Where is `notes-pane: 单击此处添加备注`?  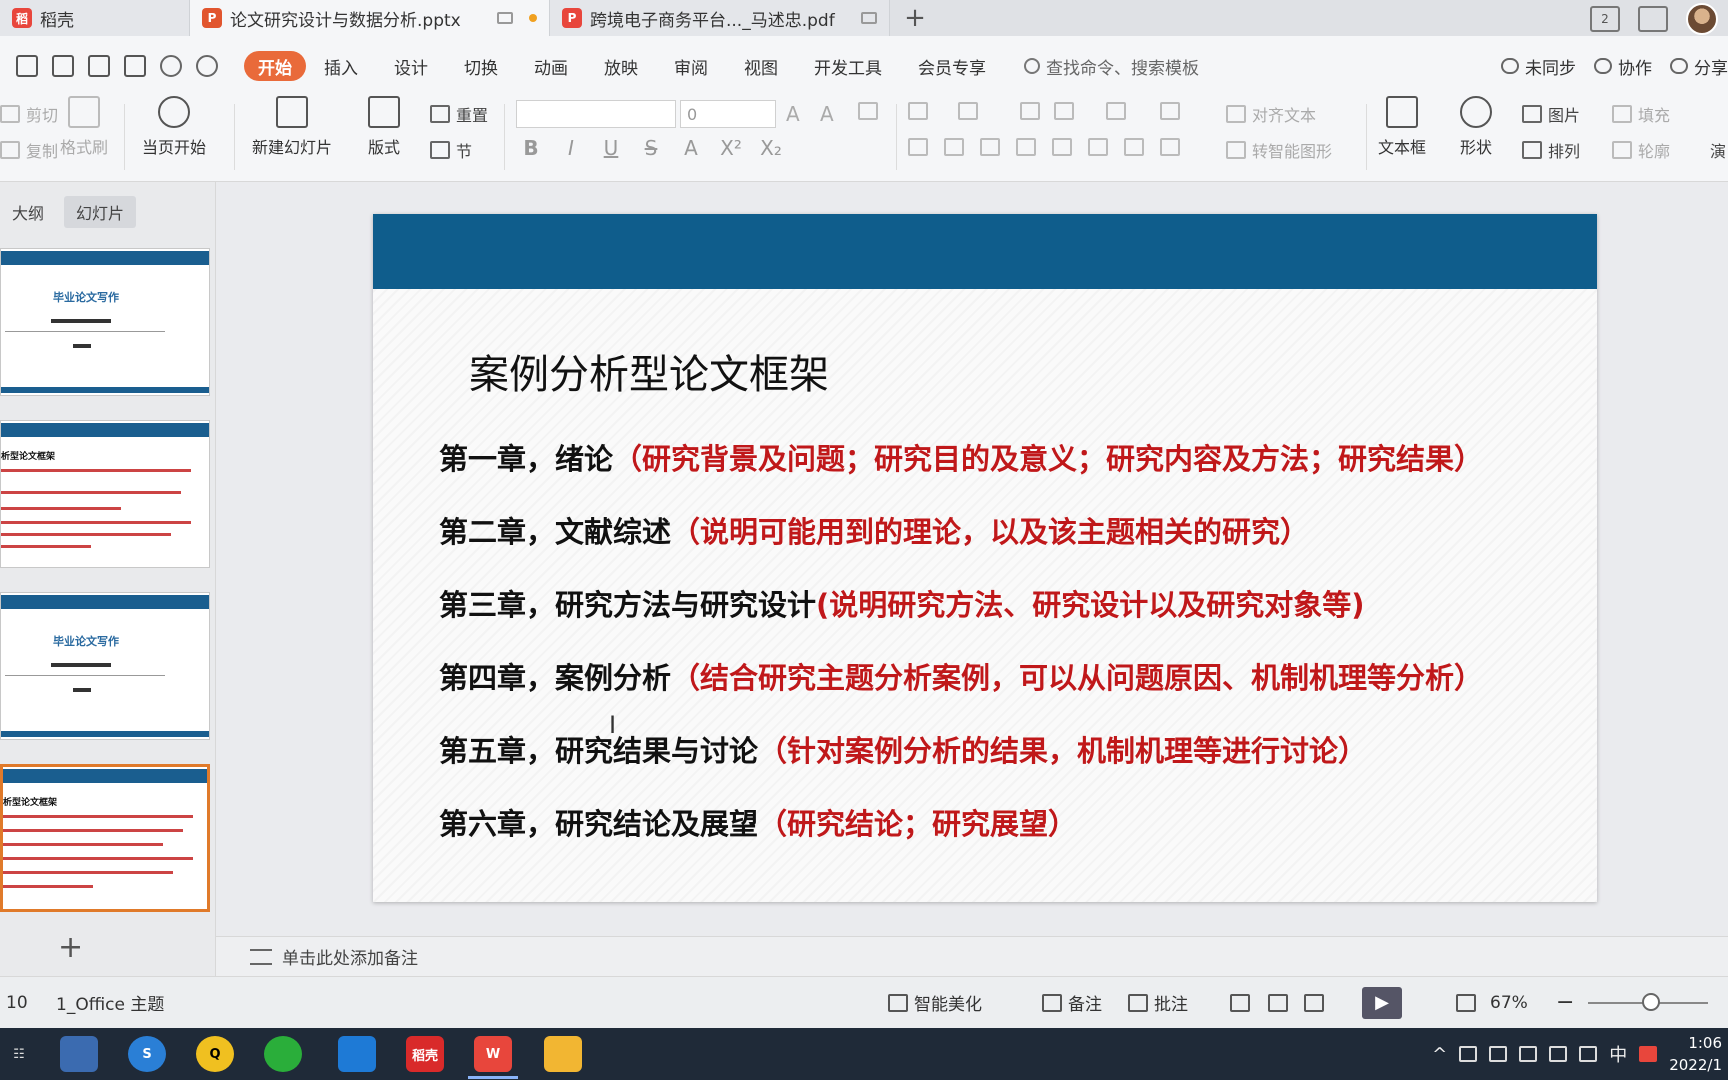
notes-pane: 单击此处添加备注 is located at coordinates (972, 956).